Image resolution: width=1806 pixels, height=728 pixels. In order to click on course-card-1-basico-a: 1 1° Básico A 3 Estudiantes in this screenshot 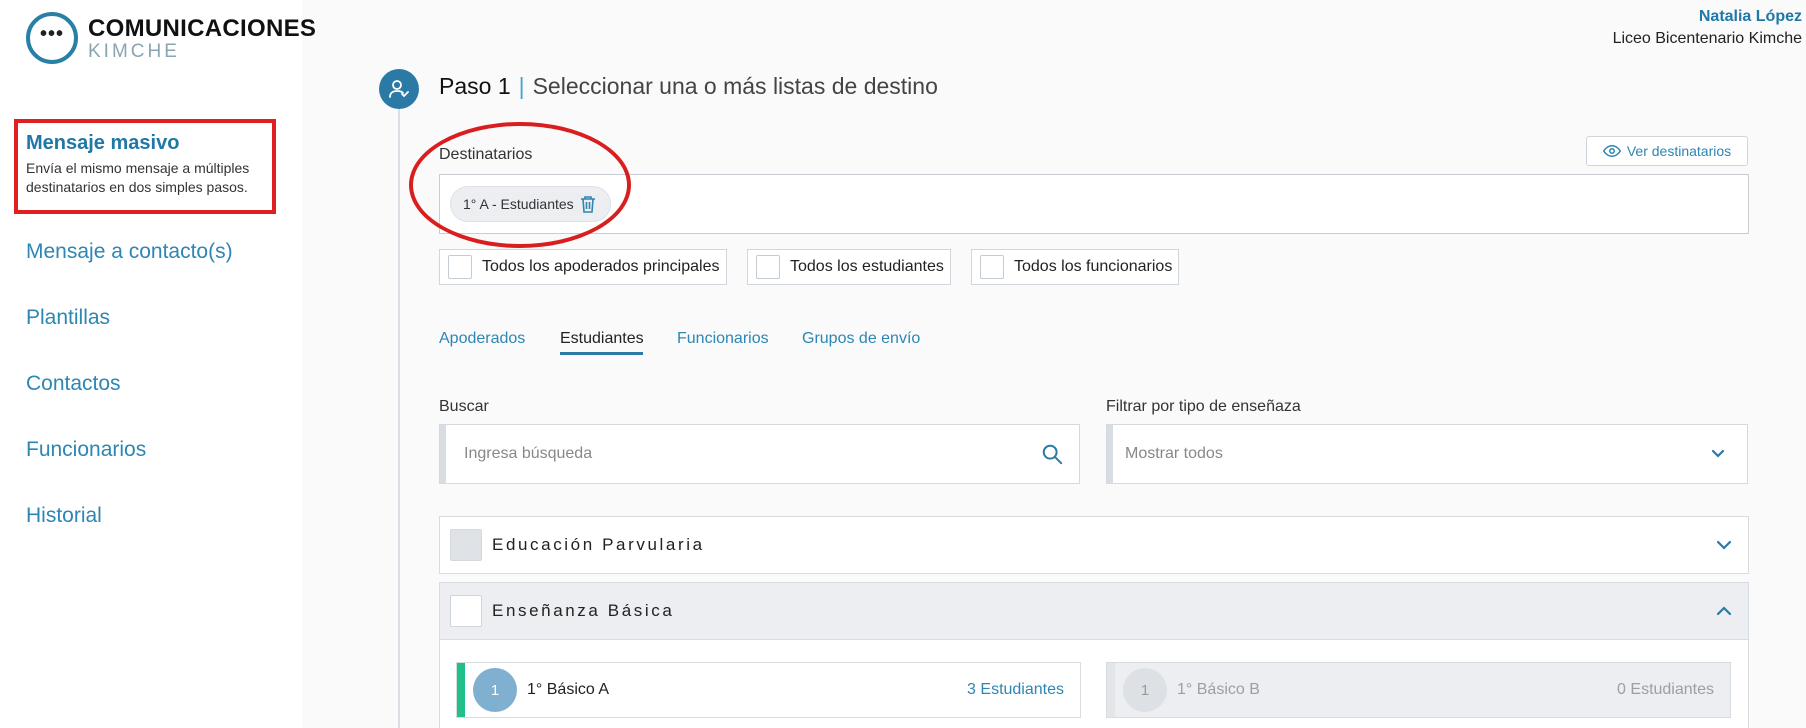, I will do `click(768, 690)`.